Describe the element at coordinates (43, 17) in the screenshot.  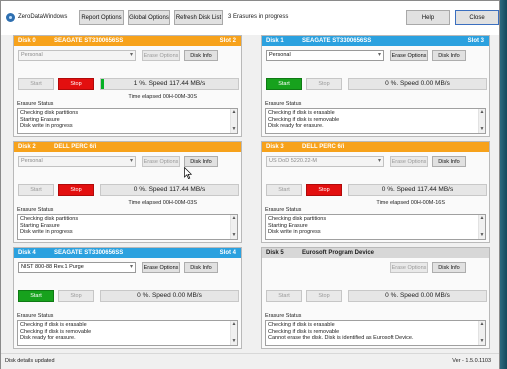
I see `app-title: ZeroDataWindows` at that location.